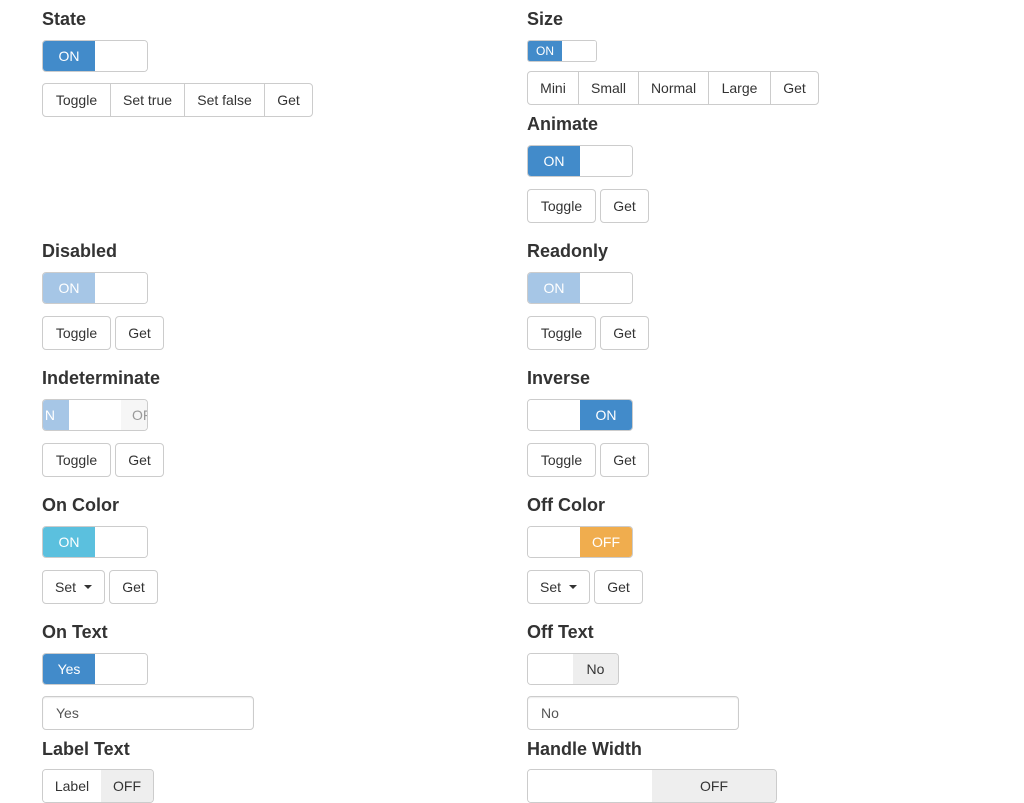 The image size is (1024, 803). What do you see at coordinates (69, 669) in the screenshot?
I see `switch-on-label: Yes` at bounding box center [69, 669].